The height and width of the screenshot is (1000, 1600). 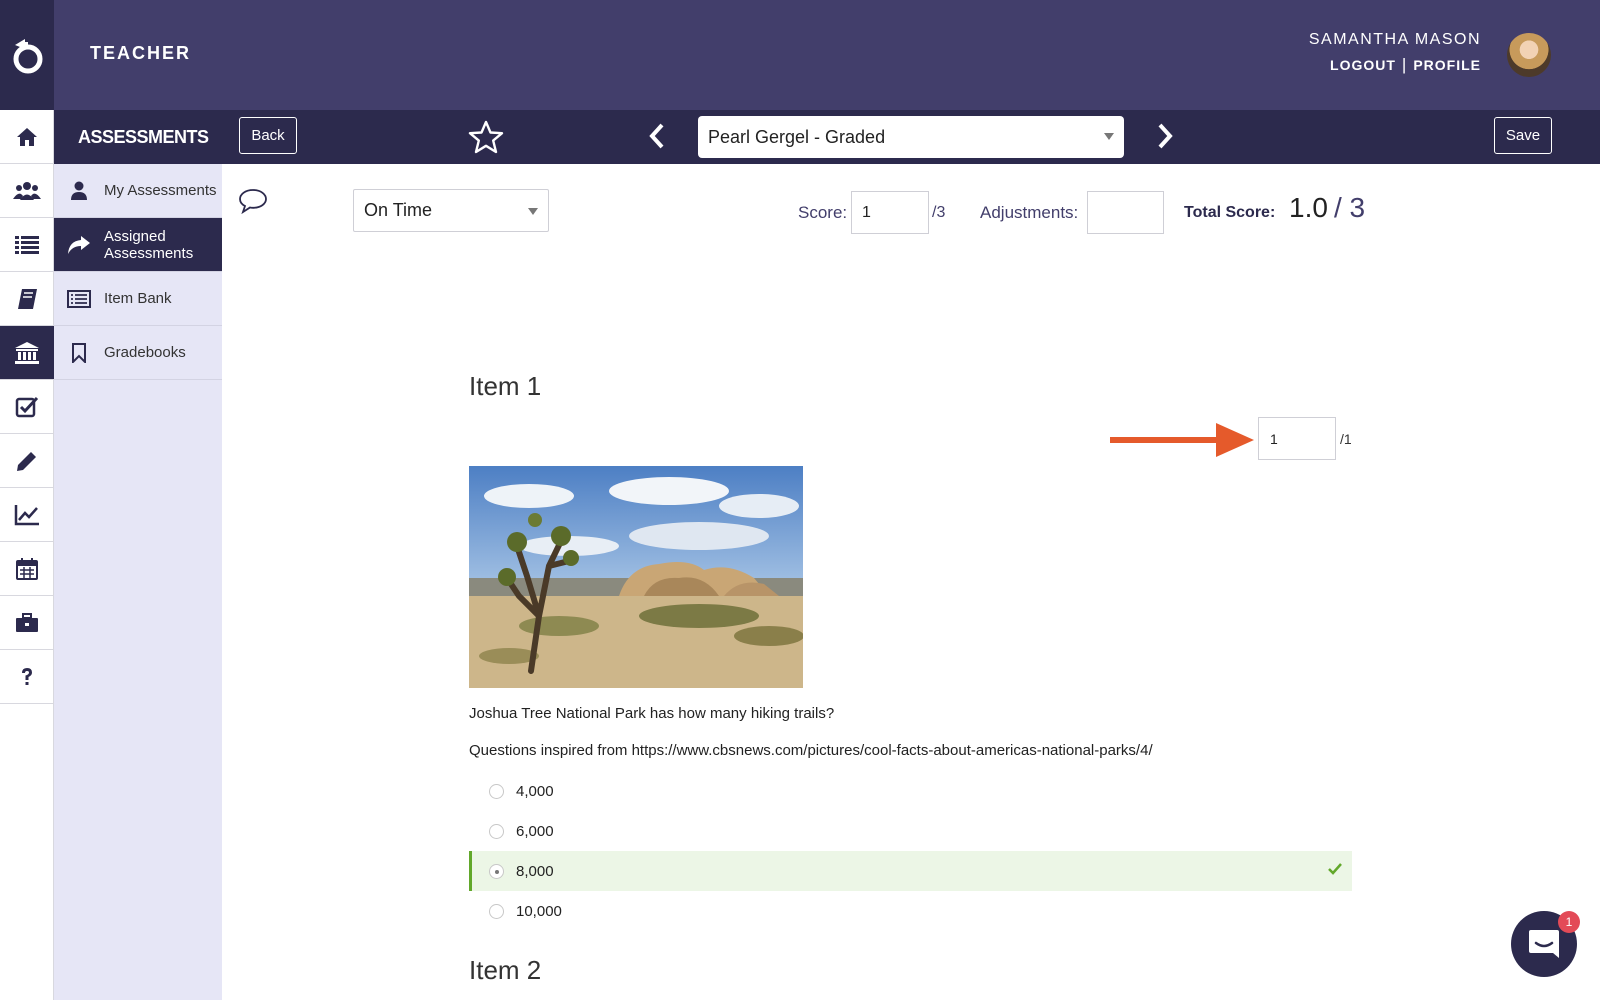 What do you see at coordinates (1230, 212) in the screenshot?
I see `total-score-label: Total Score:` at bounding box center [1230, 212].